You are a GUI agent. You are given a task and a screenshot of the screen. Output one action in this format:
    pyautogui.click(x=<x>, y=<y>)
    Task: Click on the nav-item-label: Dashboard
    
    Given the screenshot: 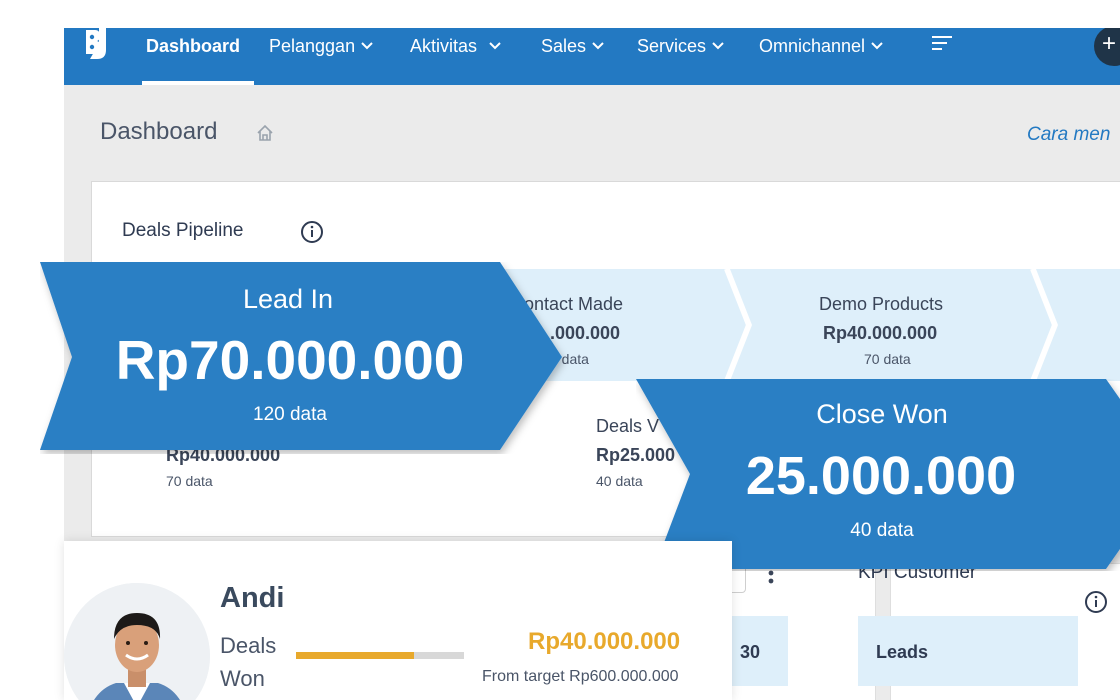 What is the action you would take?
    pyautogui.click(x=193, y=45)
    